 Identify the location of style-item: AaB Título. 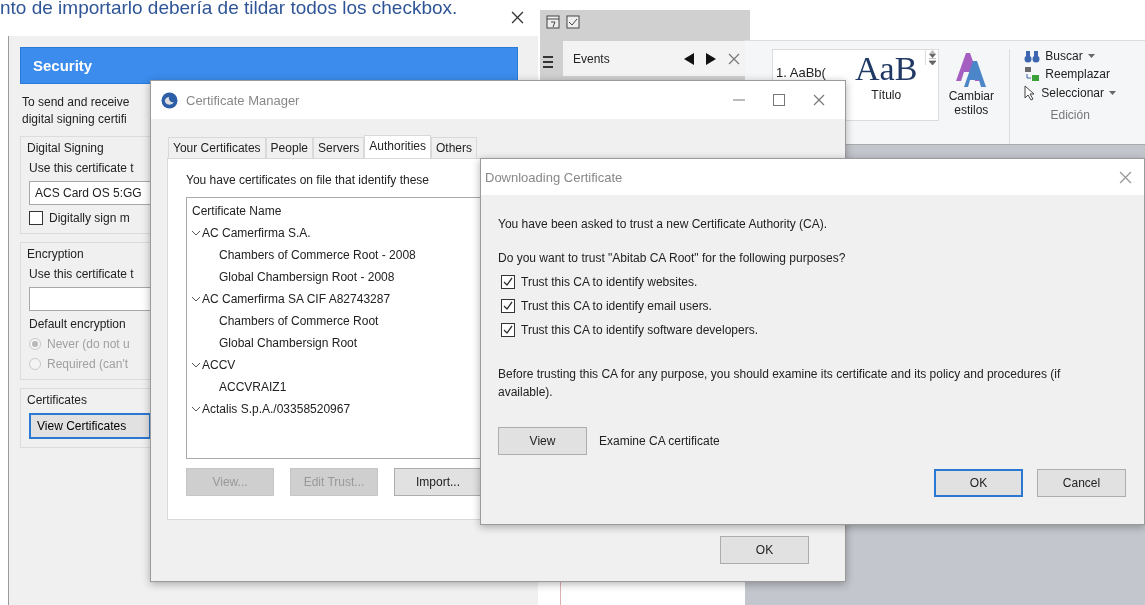
(886, 76).